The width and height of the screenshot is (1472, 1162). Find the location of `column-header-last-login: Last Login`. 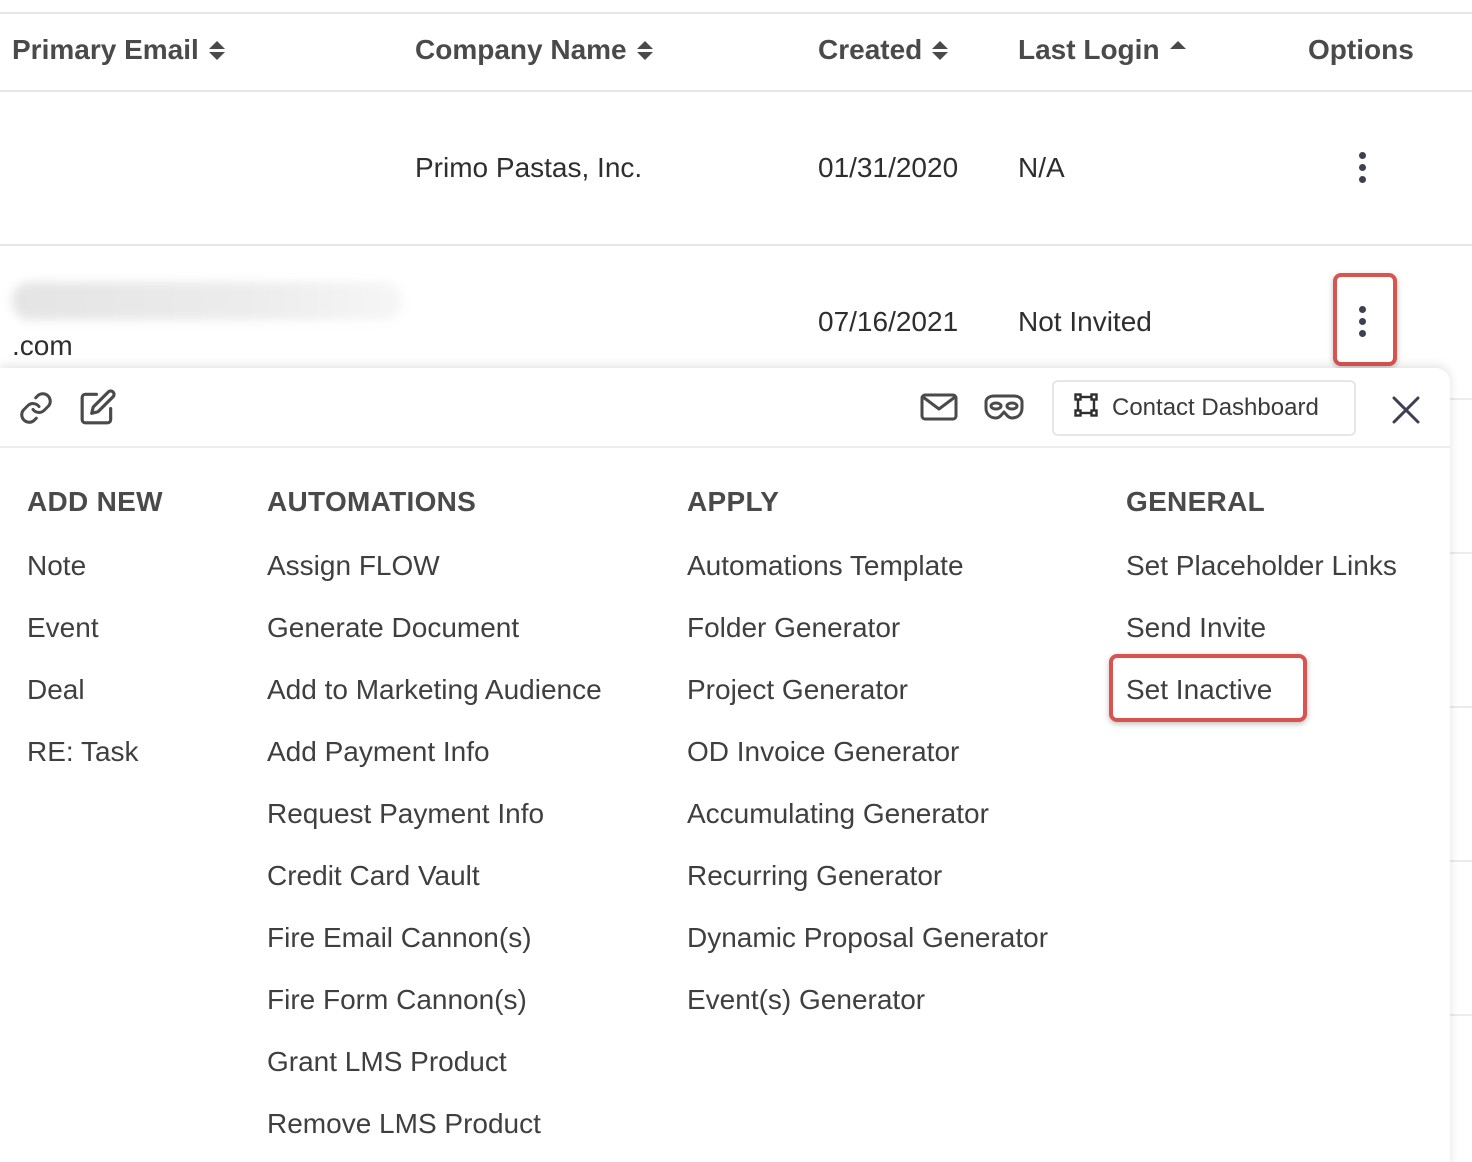

column-header-last-login: Last Login is located at coordinates (1102, 50).